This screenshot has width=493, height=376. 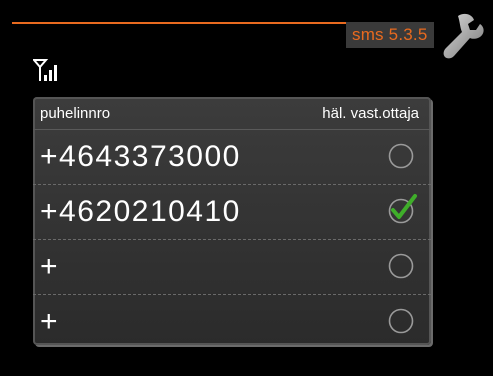 What do you see at coordinates (140, 212) in the screenshot?
I see `phone-number: +4620210410` at bounding box center [140, 212].